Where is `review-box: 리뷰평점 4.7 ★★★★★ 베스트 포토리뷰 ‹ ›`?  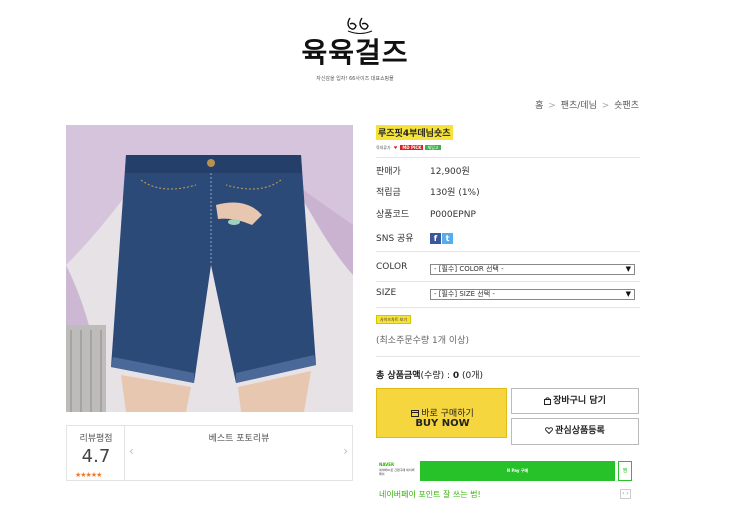
review-box: 리뷰평점 4.7 ★★★★★ 베스트 포토리뷰 ‹ › is located at coordinates (209, 453).